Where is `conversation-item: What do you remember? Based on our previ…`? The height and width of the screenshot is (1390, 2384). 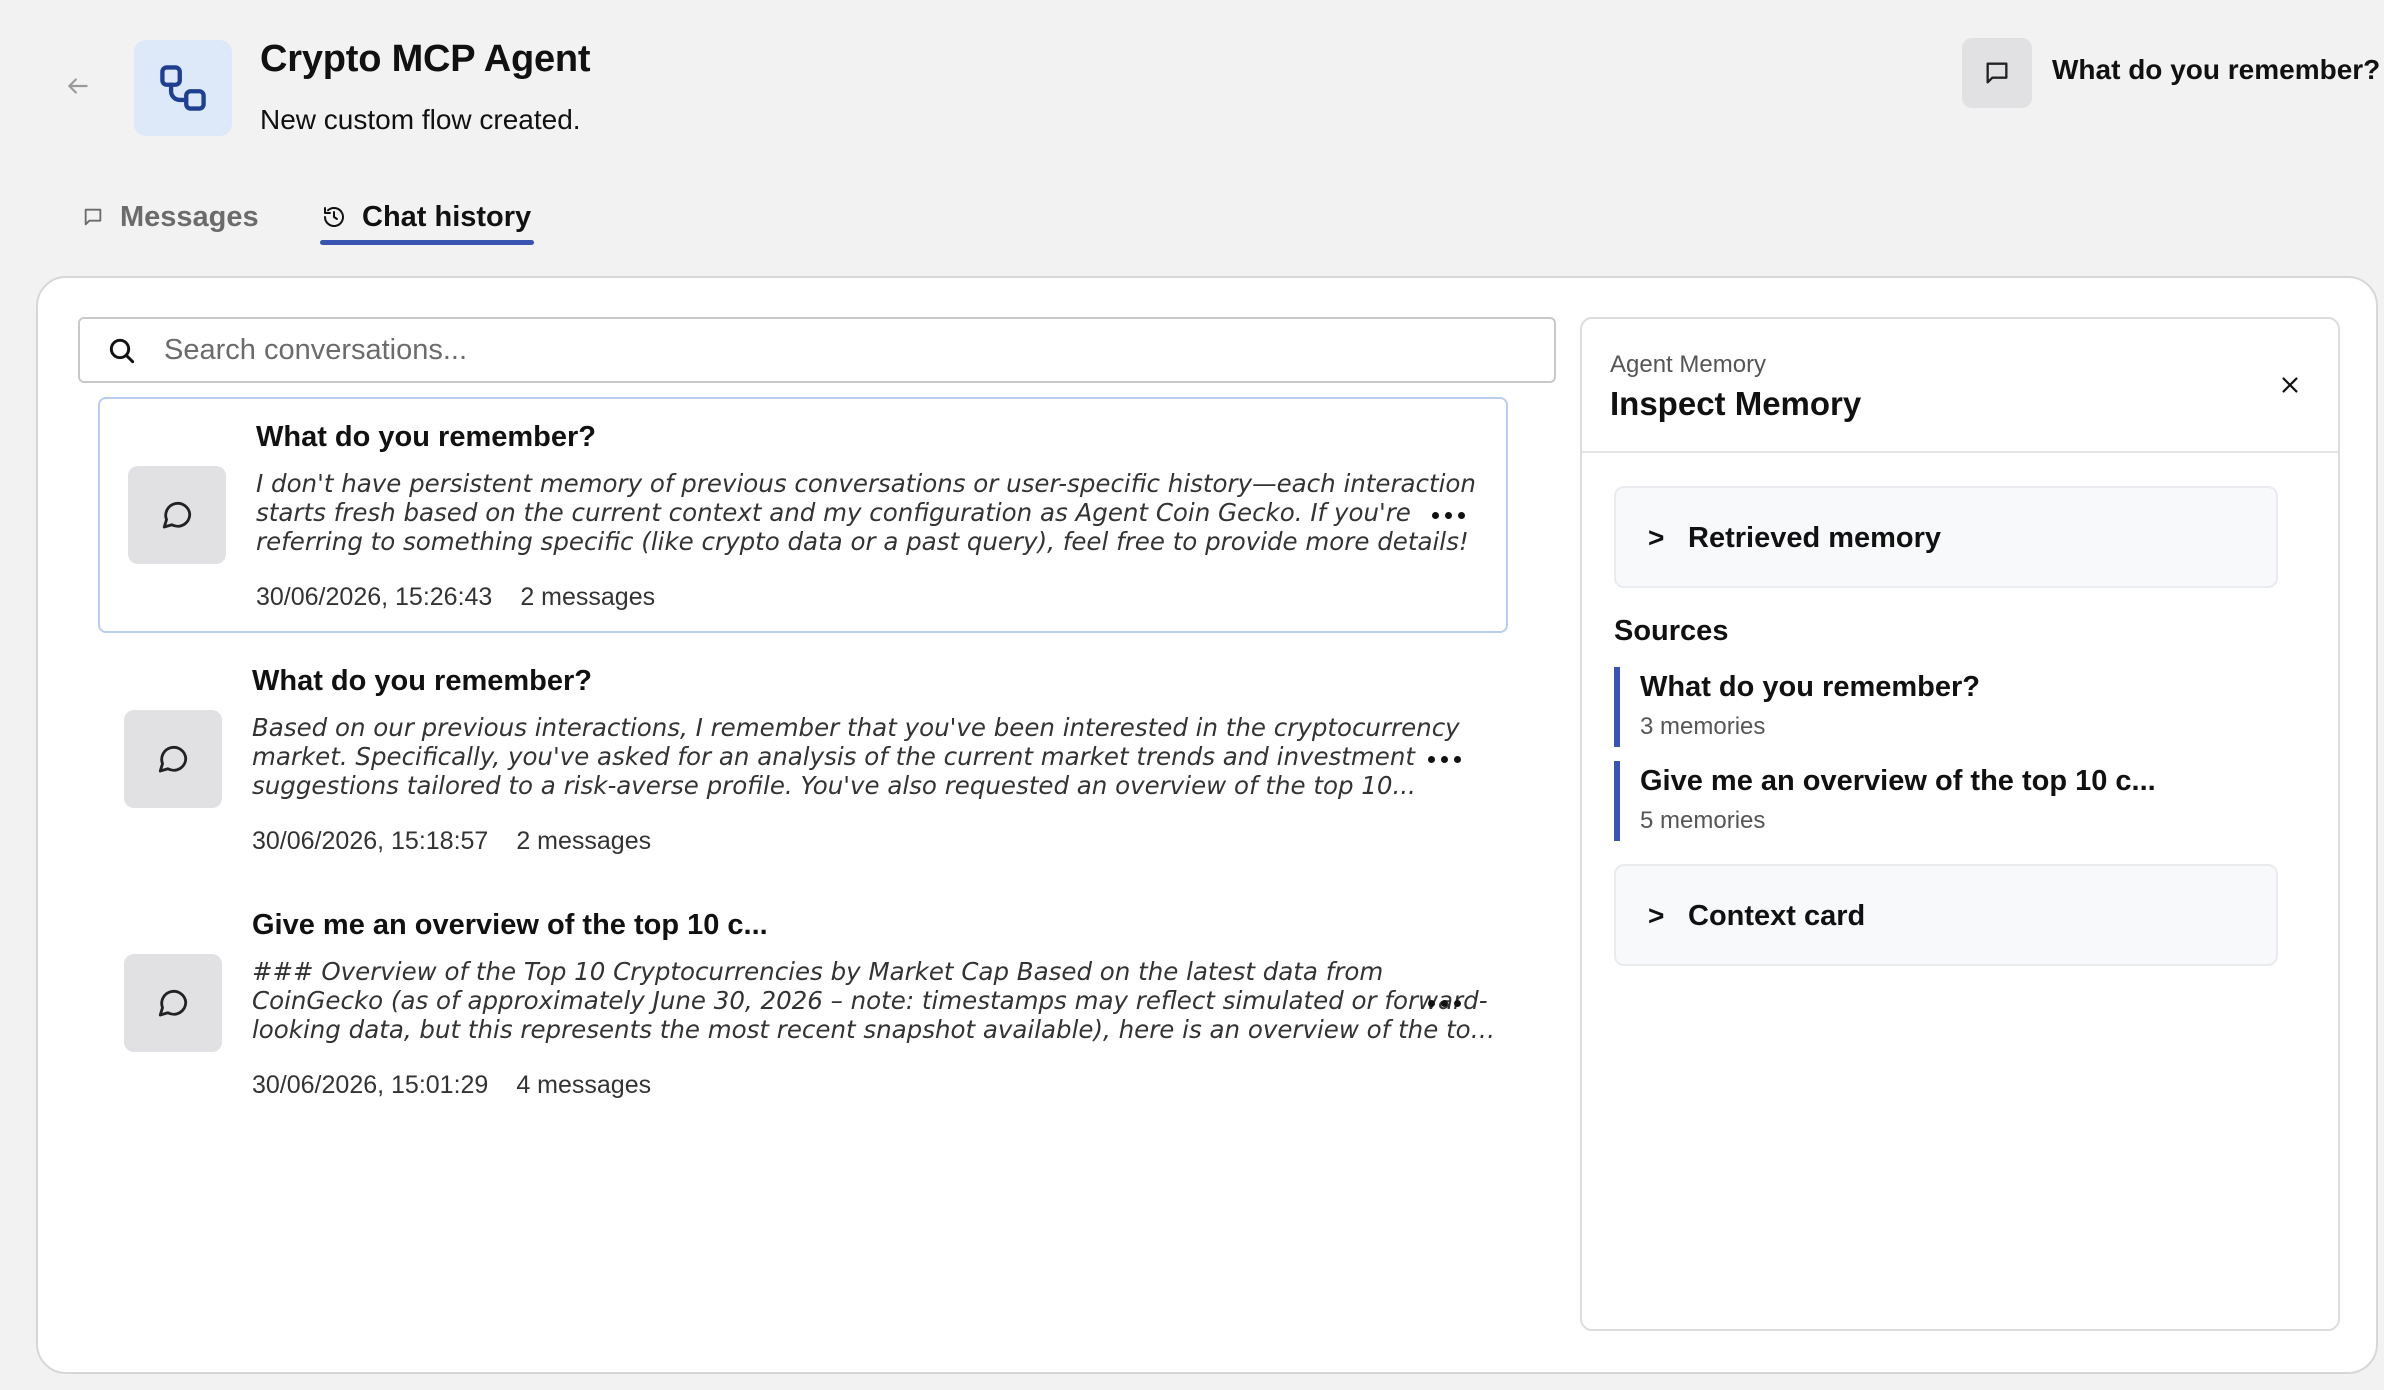 conversation-item: What do you remember? Based on our previ… is located at coordinates (801, 761).